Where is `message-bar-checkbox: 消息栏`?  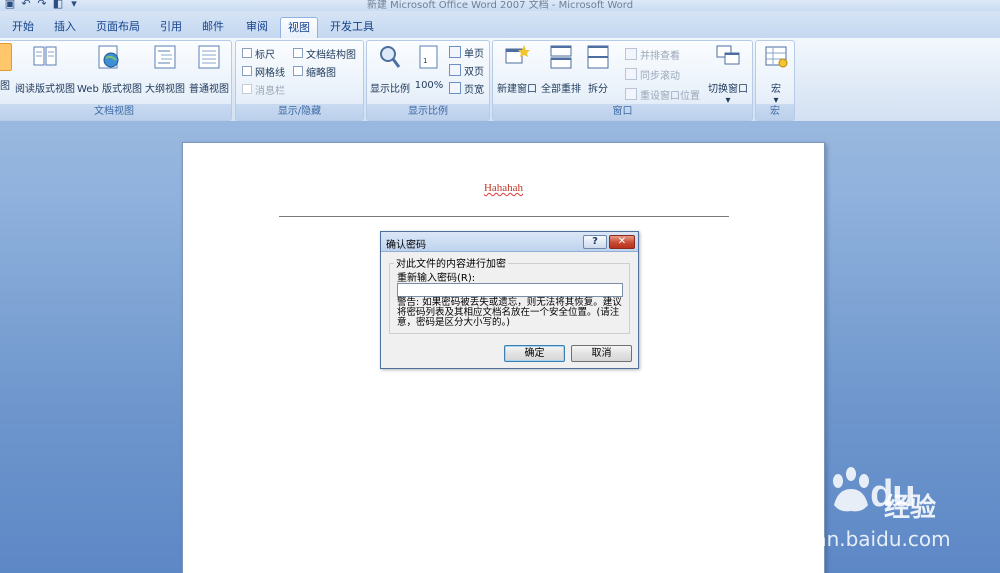 message-bar-checkbox: 消息栏 is located at coordinates (263, 89).